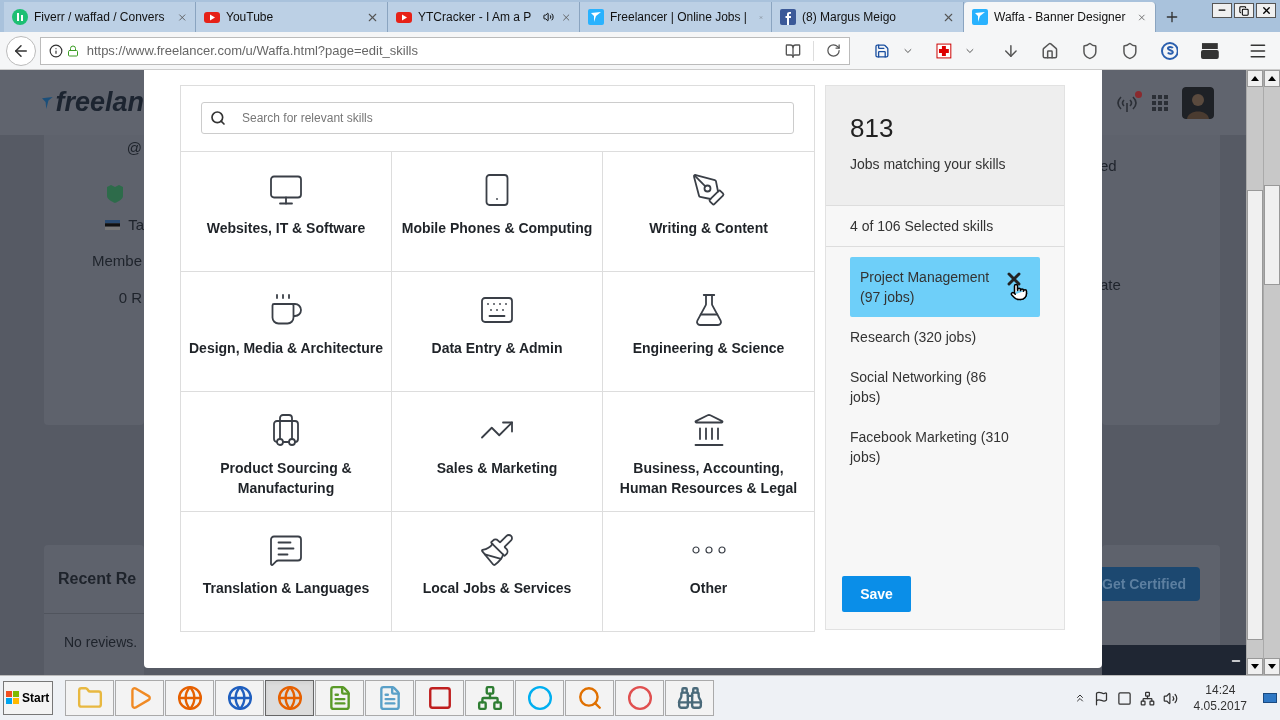 The height and width of the screenshot is (720, 1280). Describe the element at coordinates (134, 148) in the screenshot. I see `profile-text: @` at that location.